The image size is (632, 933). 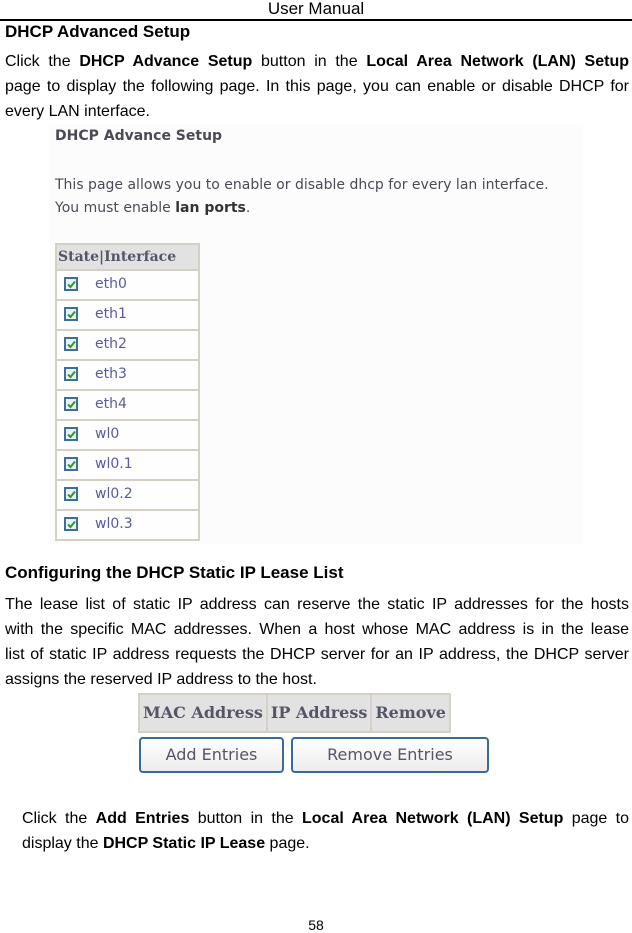 I want to click on paragraph-line: every LAN interface., so click(x=77, y=111).